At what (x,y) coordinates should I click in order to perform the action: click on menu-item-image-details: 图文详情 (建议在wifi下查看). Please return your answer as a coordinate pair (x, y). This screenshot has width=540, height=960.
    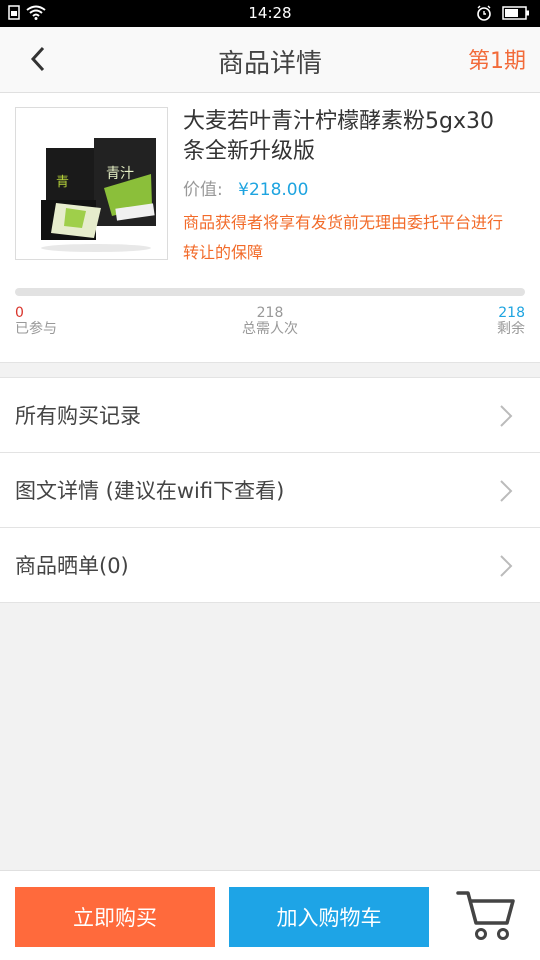
    Looking at the image, I should click on (270, 490).